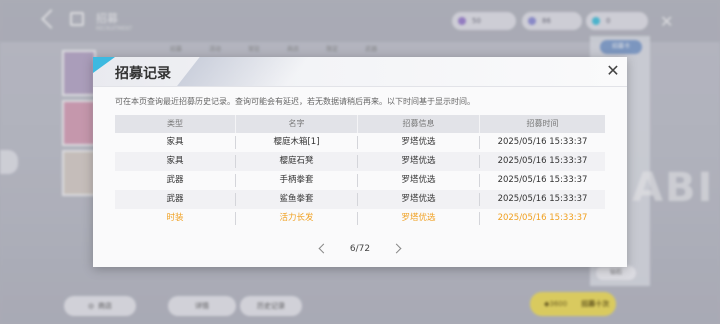 The image size is (720, 324). I want to click on column-header-type: 类型, so click(175, 124).